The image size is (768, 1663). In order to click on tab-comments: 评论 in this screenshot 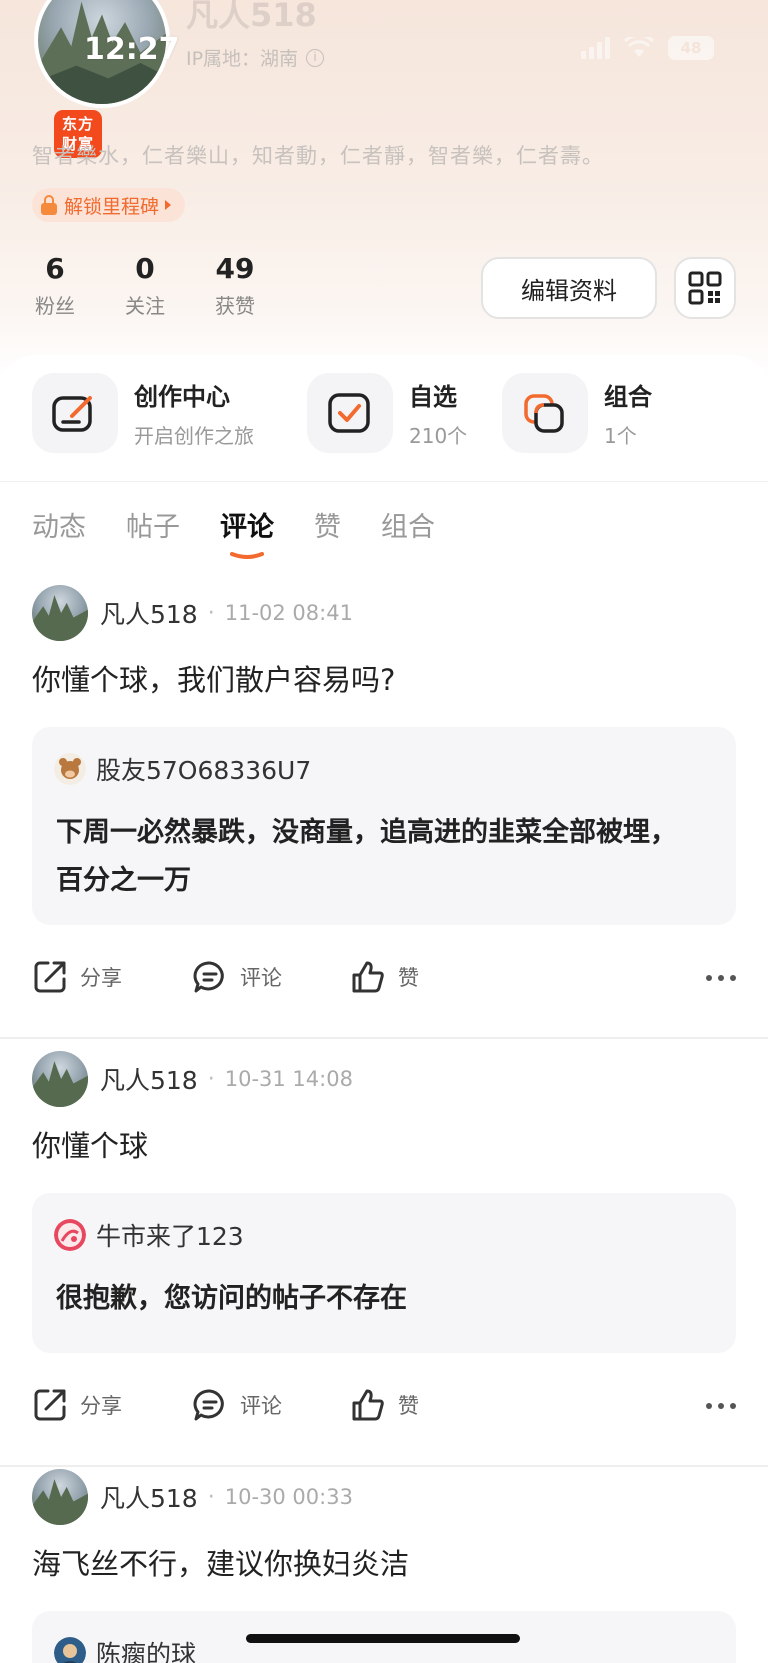, I will do `click(247, 532)`.